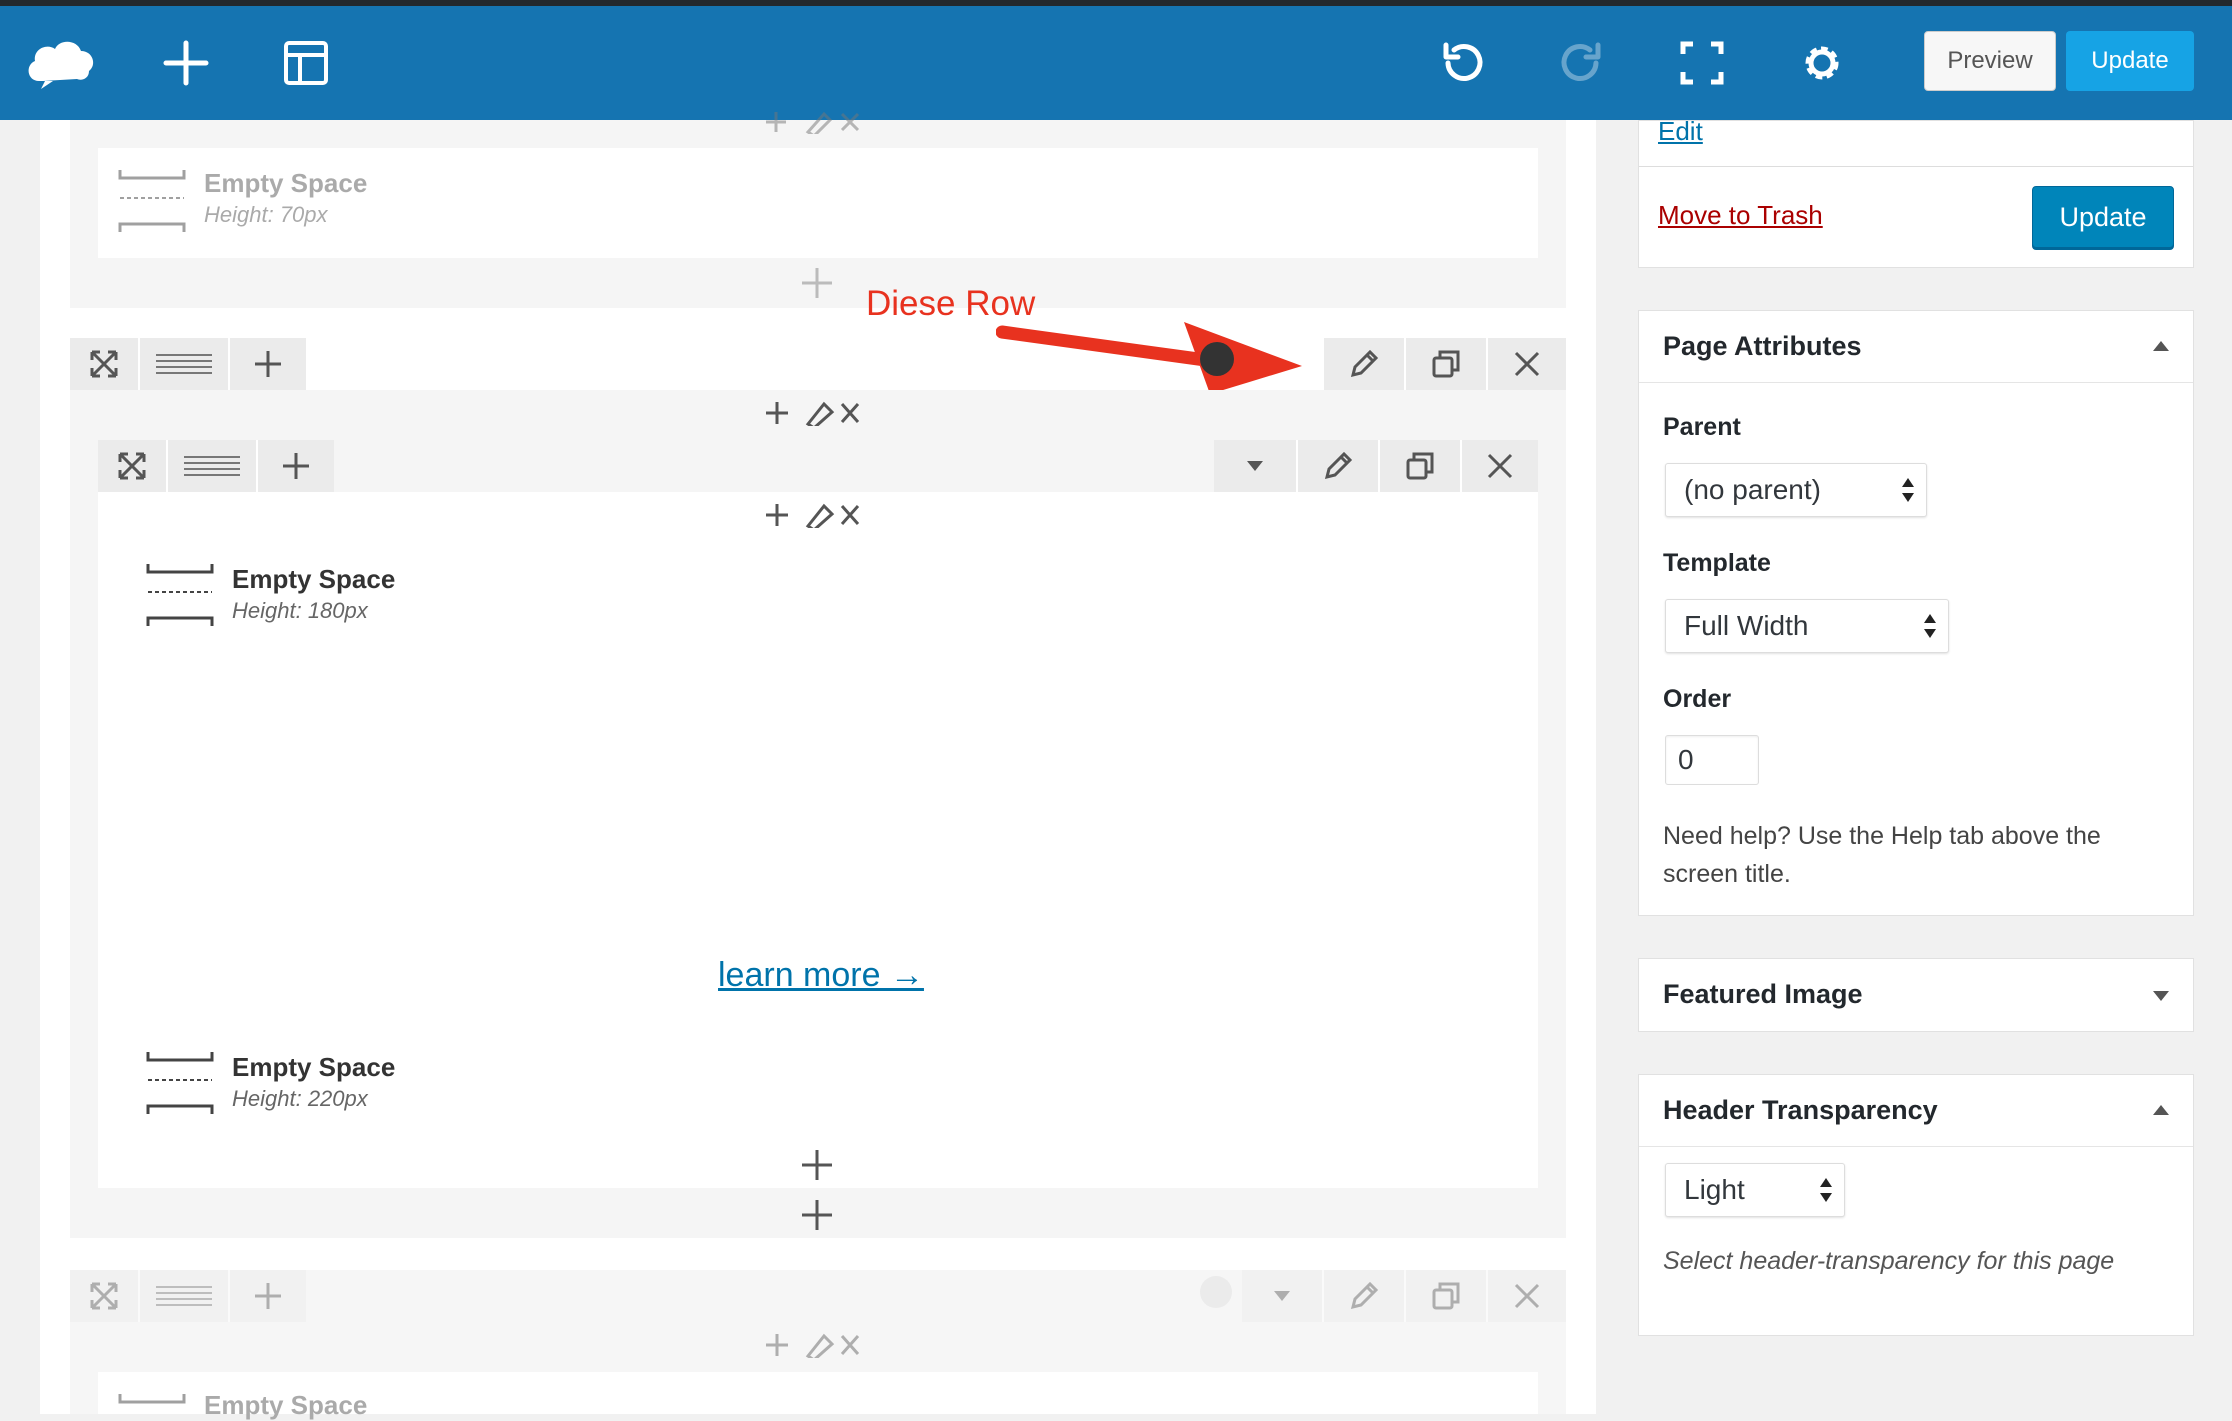 This screenshot has width=2232, height=1421. What do you see at coordinates (817, 1217) in the screenshot?
I see `add-column-plus-icon` at bounding box center [817, 1217].